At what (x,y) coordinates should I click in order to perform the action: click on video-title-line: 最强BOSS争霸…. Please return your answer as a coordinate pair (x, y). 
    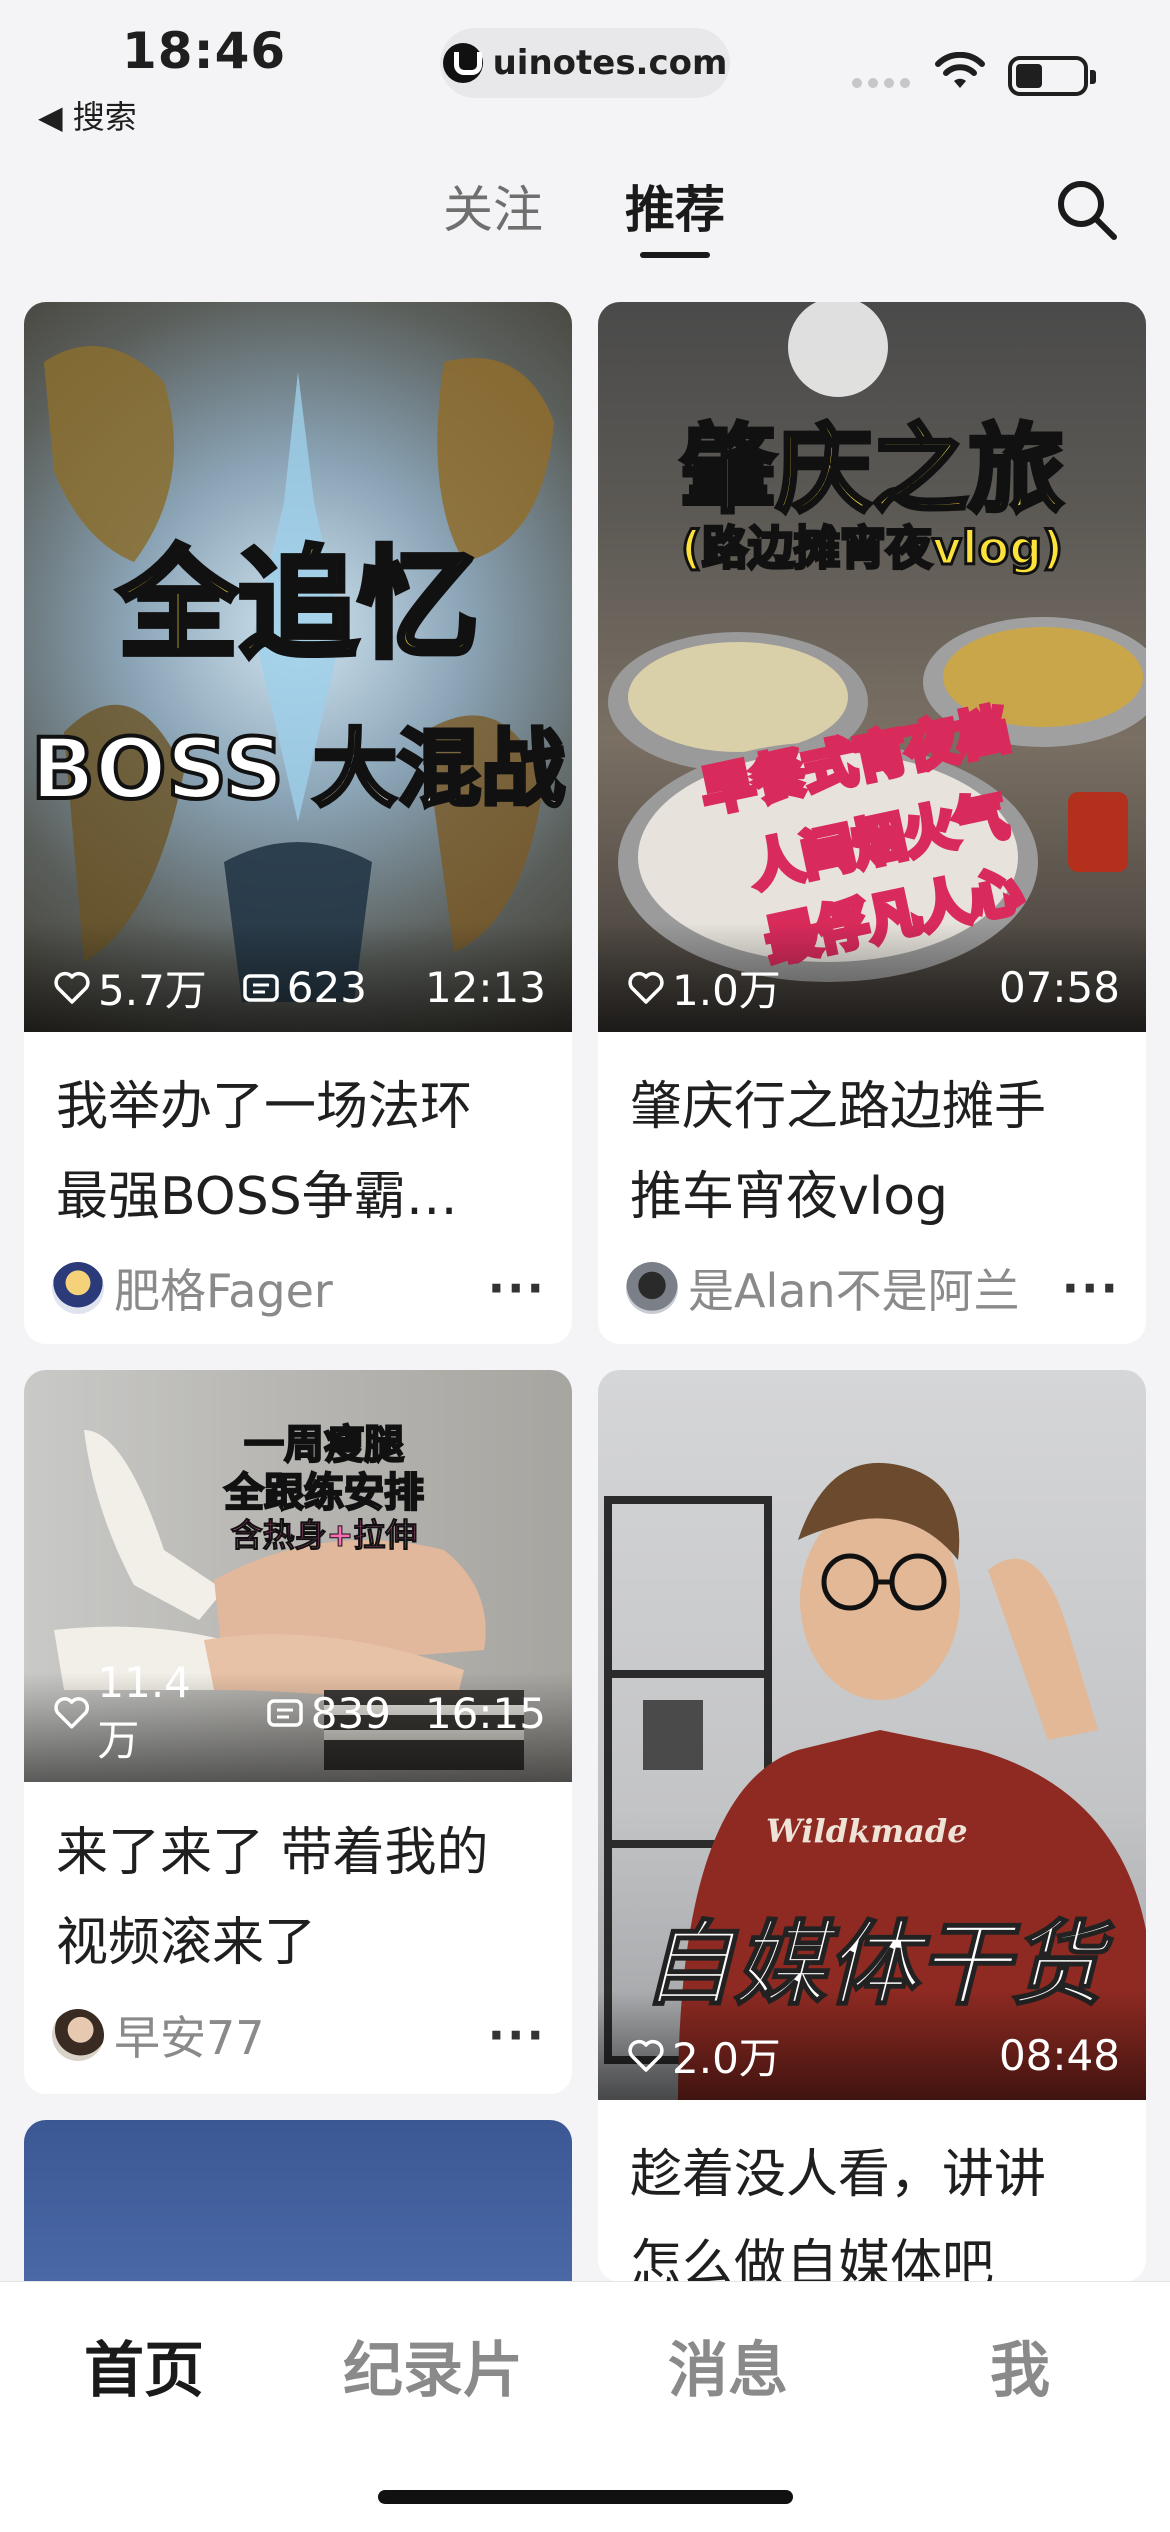
    Looking at the image, I should click on (257, 1197).